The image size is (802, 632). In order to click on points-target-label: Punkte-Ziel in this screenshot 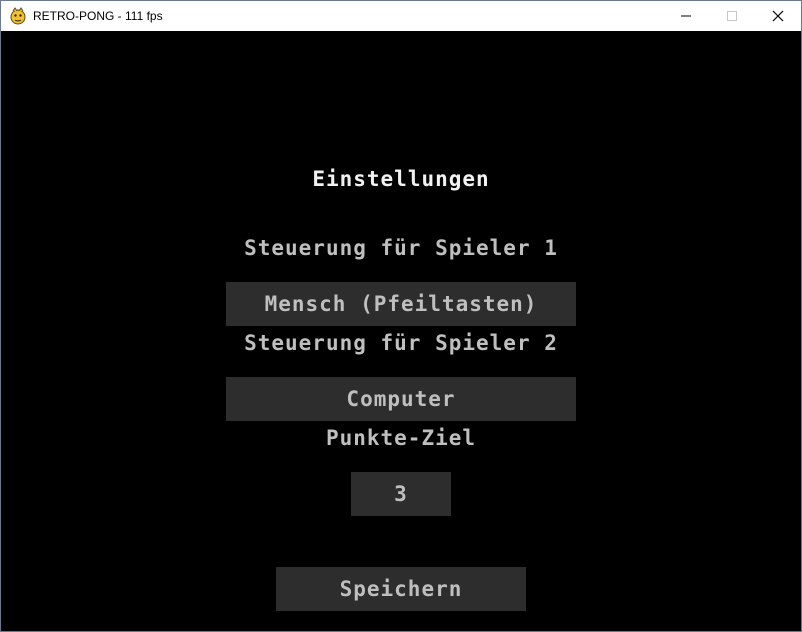, I will do `click(401, 438)`.